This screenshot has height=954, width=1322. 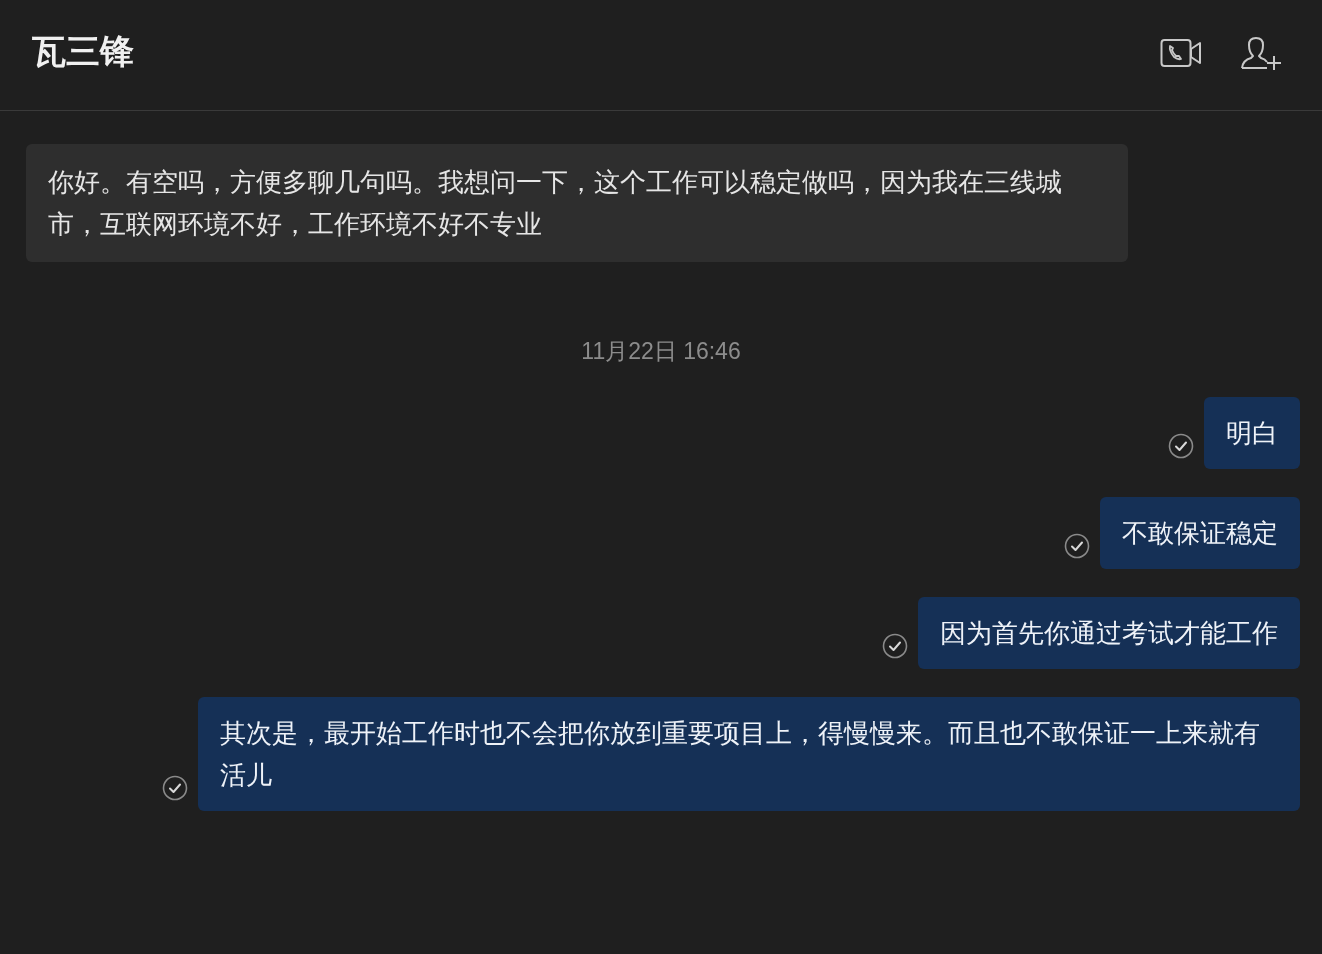 I want to click on message-bubble: 不敢保证稳定, so click(x=1200, y=532).